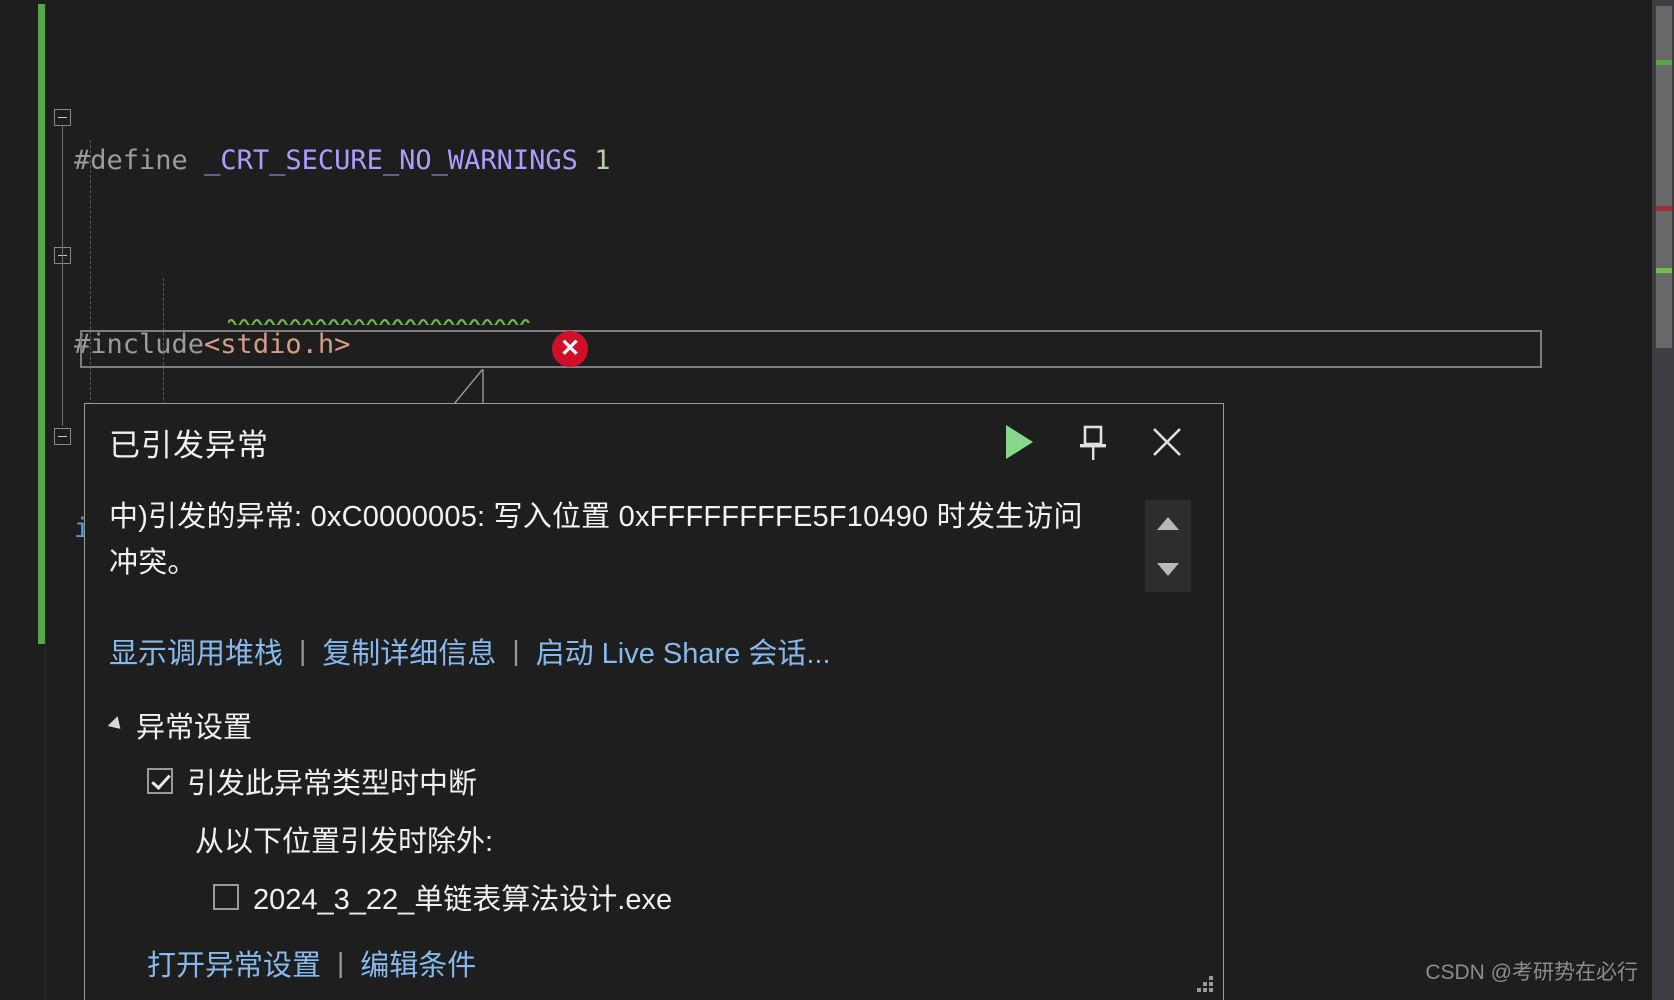 This screenshot has width=1674, height=1000. Describe the element at coordinates (1531, 972) in the screenshot. I see `csdn-watermark: CSDN @考研势在必行` at that location.